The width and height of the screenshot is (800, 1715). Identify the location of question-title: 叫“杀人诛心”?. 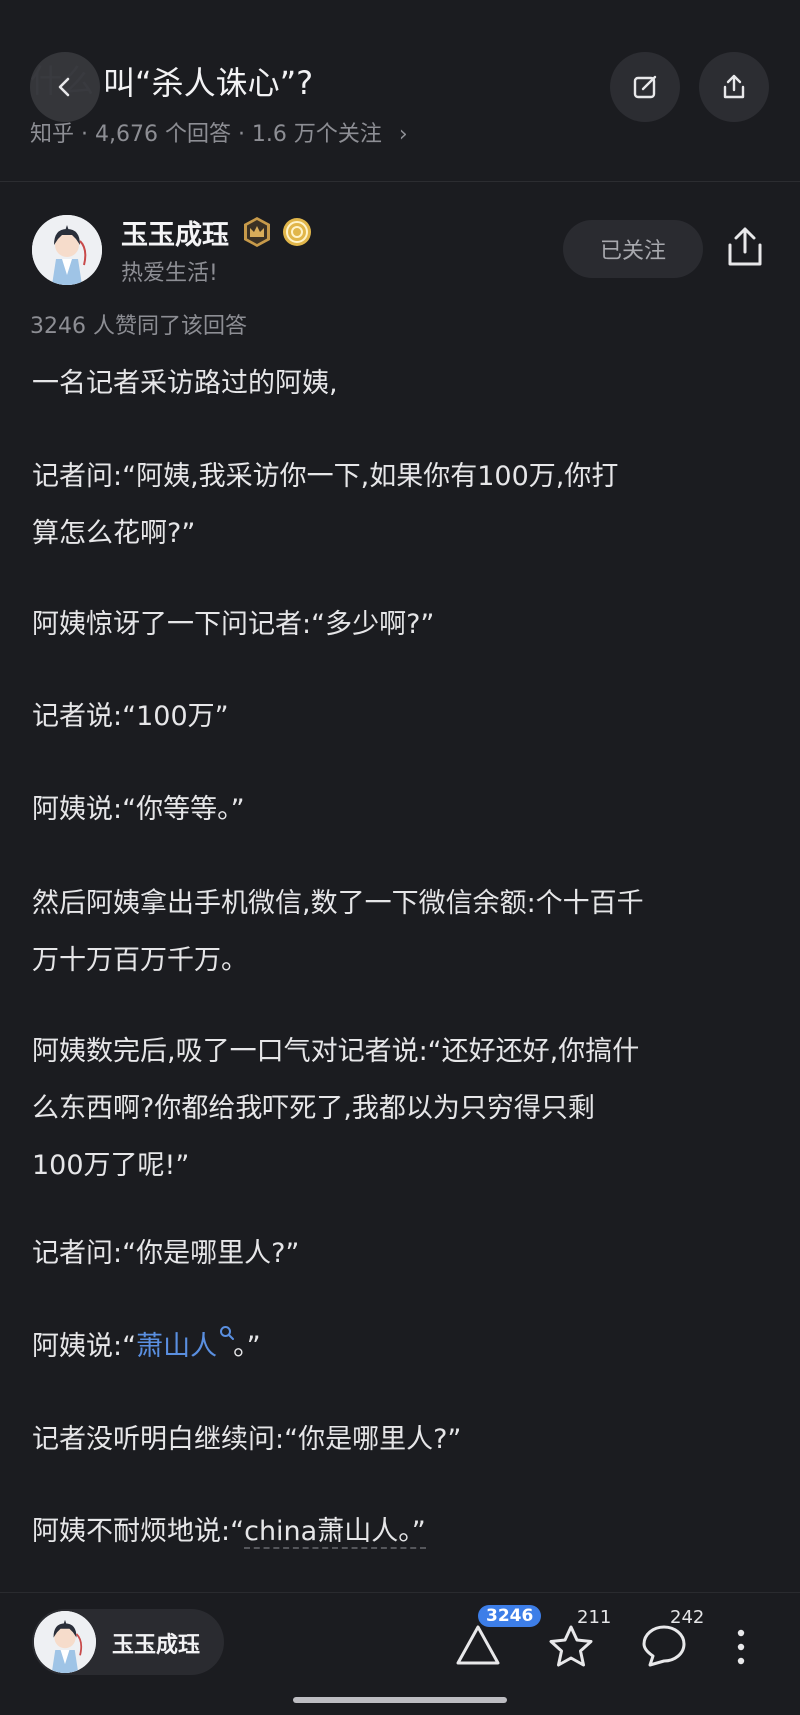
(208, 81).